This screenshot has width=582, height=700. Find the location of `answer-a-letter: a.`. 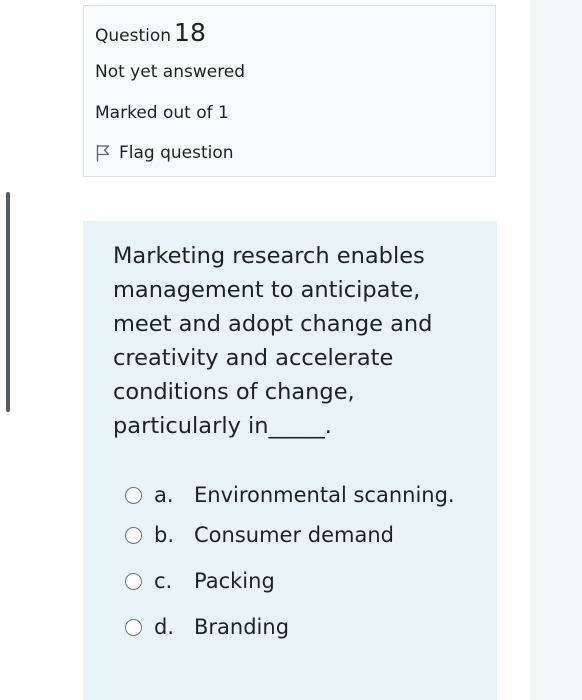

answer-a-letter: a. is located at coordinates (164, 495).